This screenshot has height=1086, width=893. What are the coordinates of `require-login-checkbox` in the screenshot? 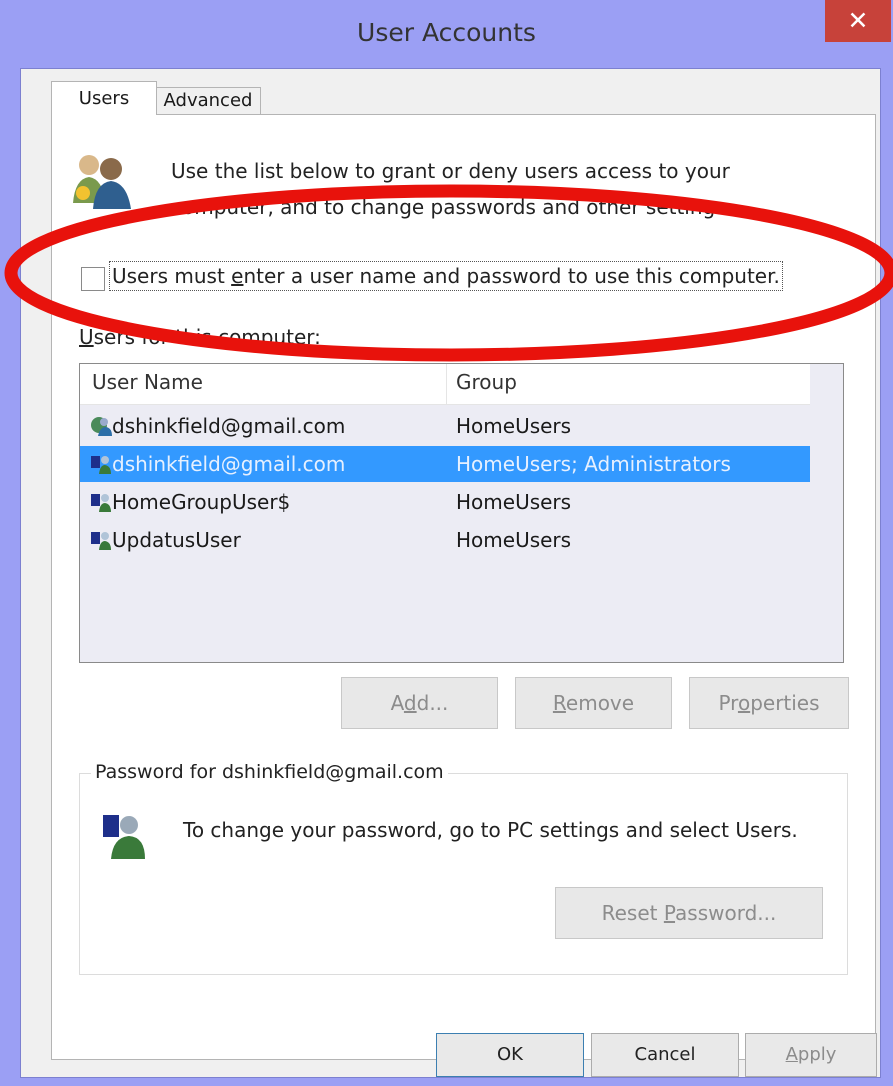 It's located at (93, 279).